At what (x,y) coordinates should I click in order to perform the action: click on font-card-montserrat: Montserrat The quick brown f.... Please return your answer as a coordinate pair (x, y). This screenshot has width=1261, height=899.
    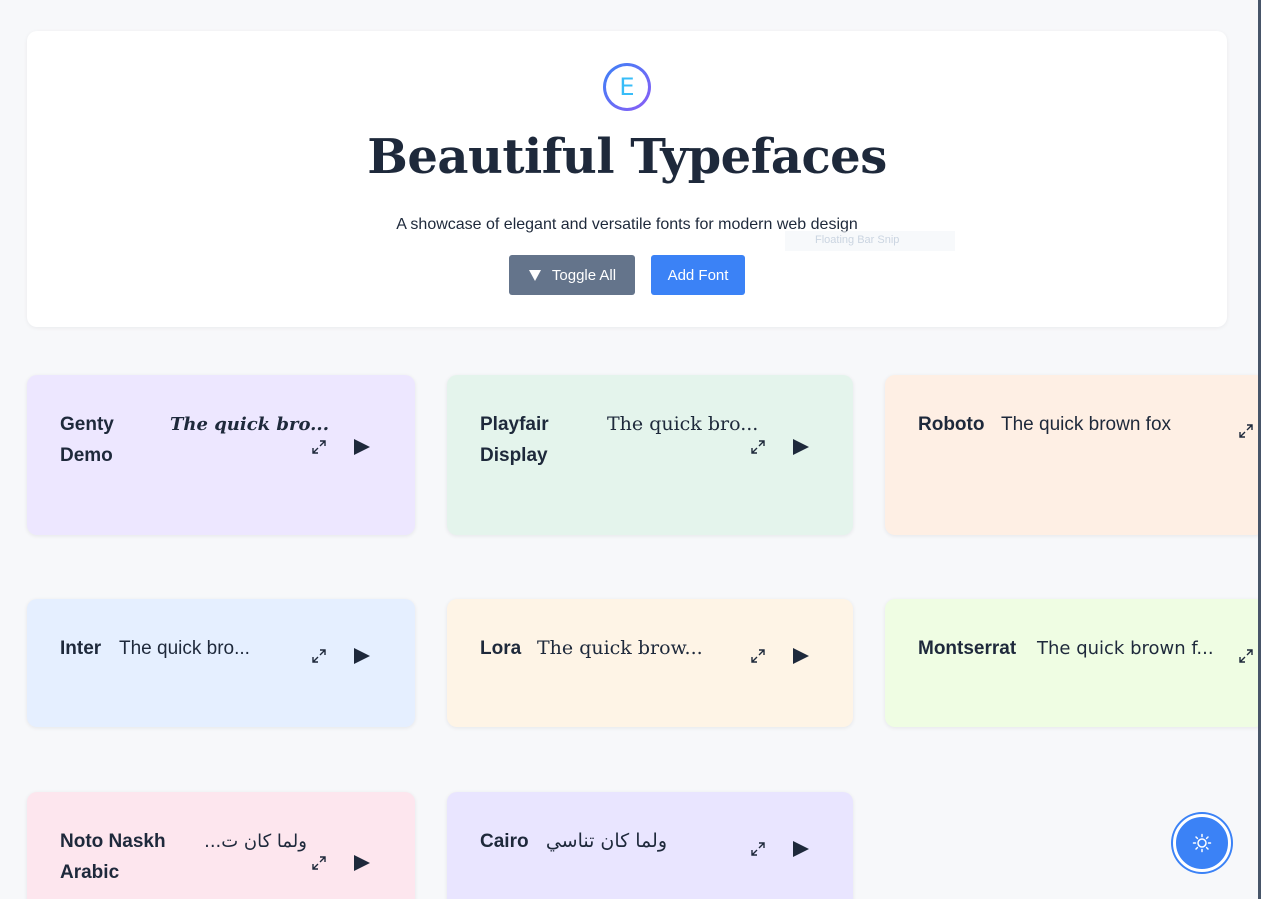
    Looking at the image, I should click on (1073, 663).